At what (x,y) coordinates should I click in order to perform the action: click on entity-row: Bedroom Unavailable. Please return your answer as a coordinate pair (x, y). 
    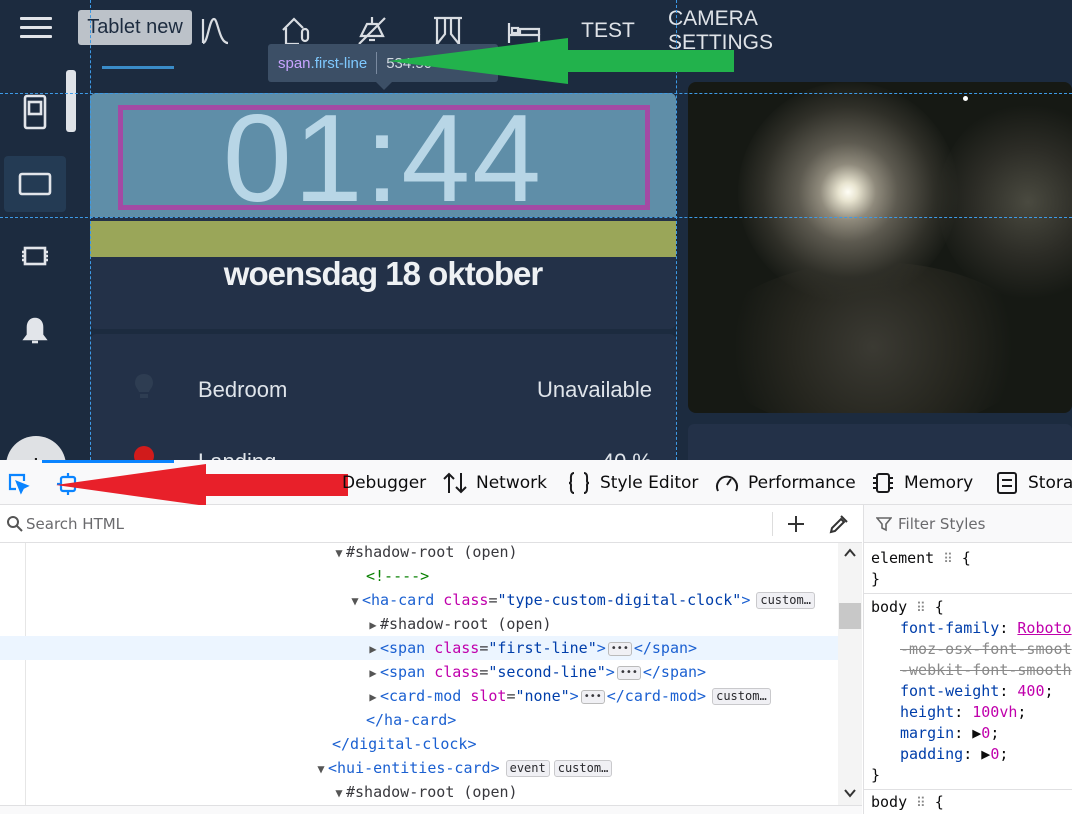
    Looking at the image, I should click on (383, 390).